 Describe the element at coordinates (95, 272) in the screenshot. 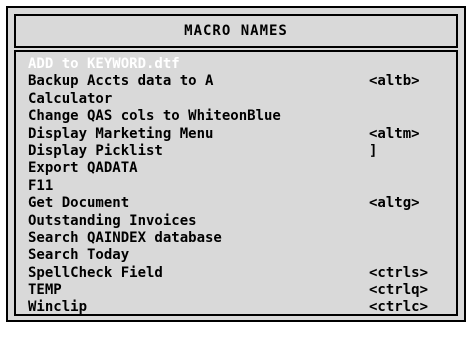

I see `macro-name: SpellCheck Field` at that location.